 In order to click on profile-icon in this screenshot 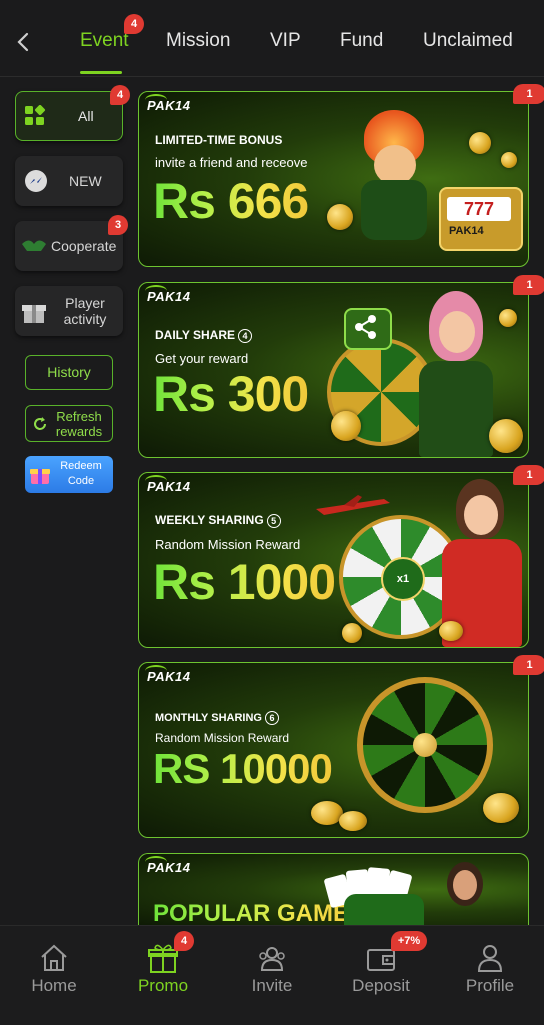, I will do `click(490, 958)`.